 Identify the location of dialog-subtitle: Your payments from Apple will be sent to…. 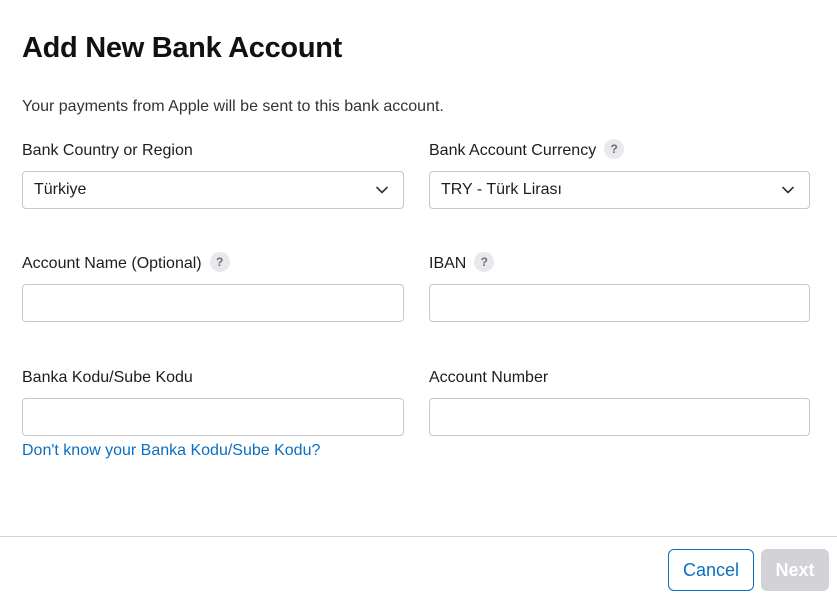
(233, 106).